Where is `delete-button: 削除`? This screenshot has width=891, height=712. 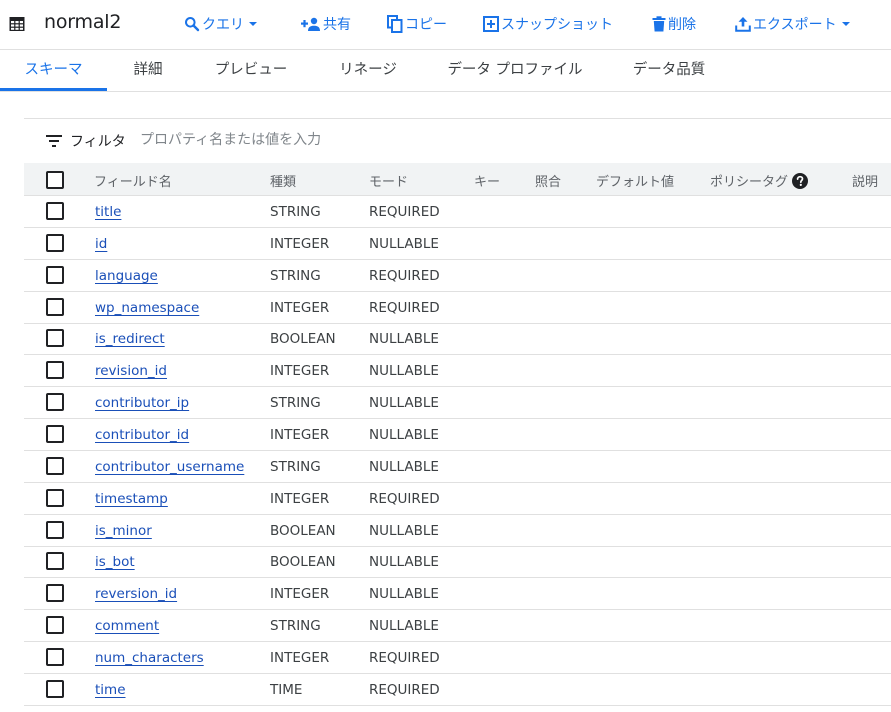 delete-button: 削除 is located at coordinates (674, 24).